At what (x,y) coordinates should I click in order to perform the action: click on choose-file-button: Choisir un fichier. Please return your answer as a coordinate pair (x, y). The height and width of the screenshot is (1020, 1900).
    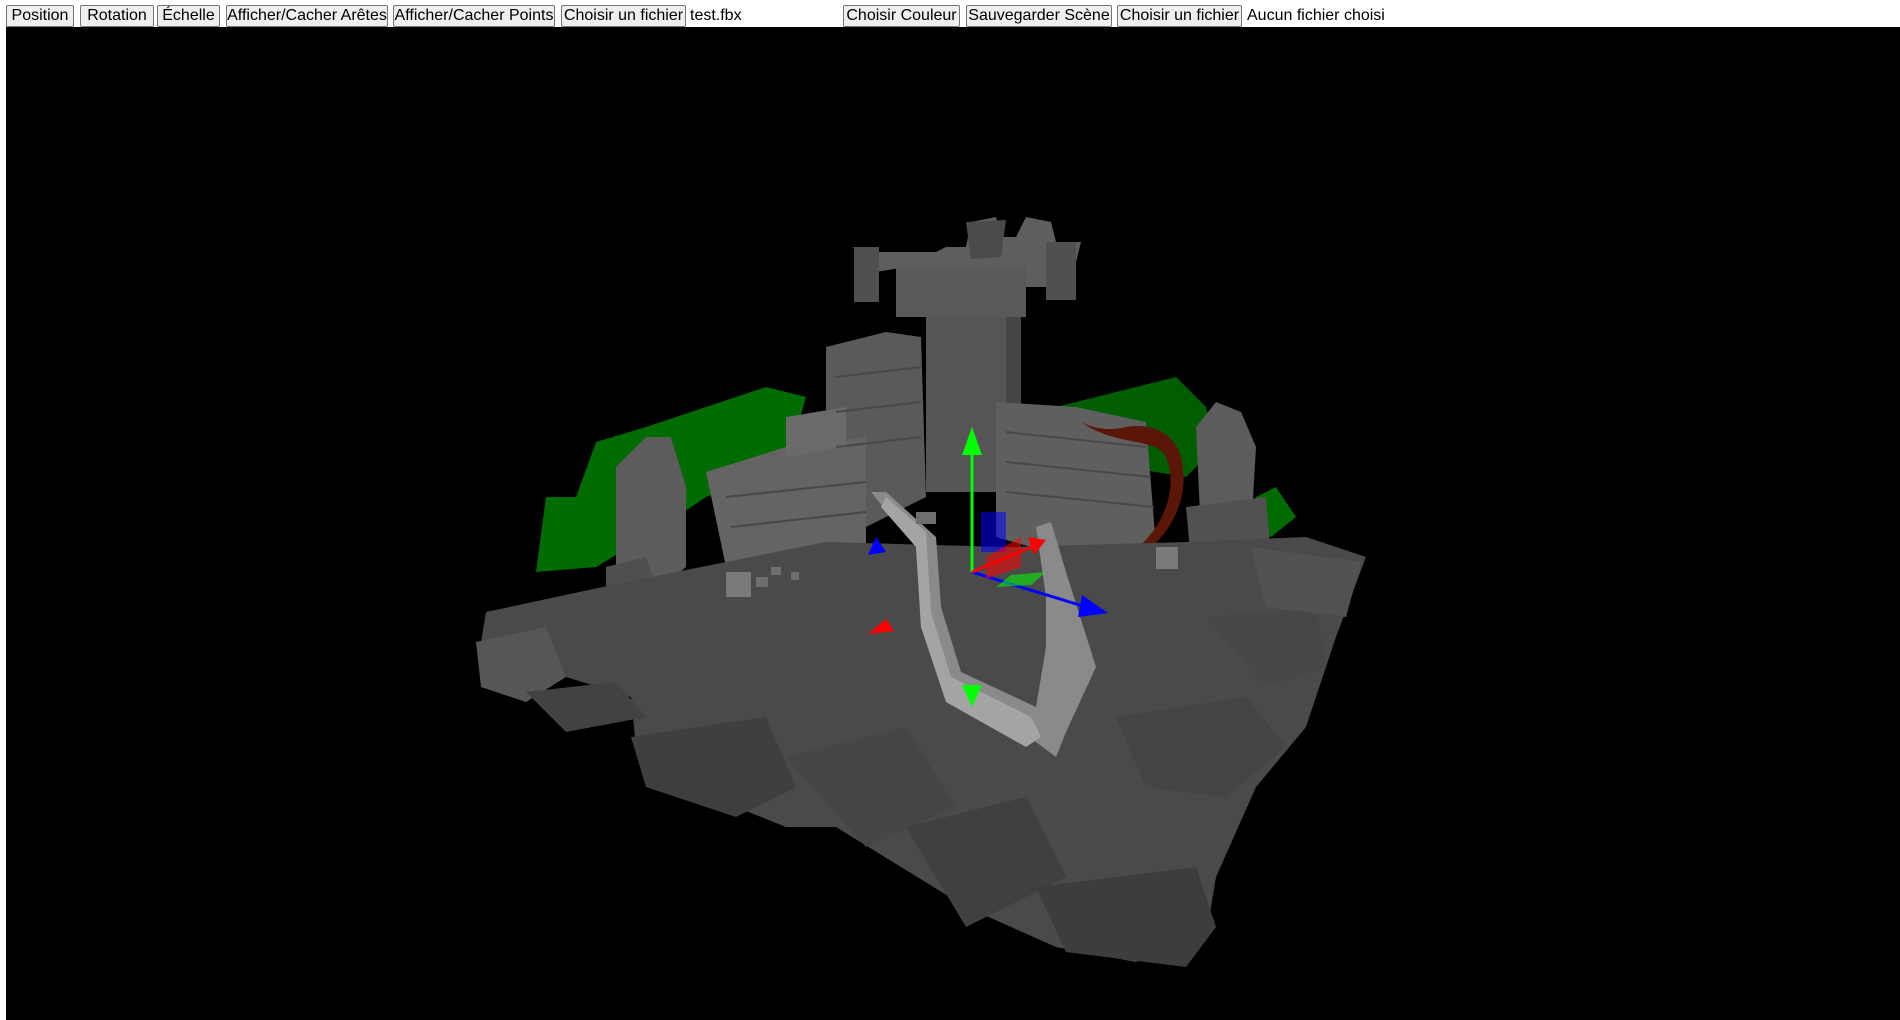
    Looking at the image, I should click on (623, 16).